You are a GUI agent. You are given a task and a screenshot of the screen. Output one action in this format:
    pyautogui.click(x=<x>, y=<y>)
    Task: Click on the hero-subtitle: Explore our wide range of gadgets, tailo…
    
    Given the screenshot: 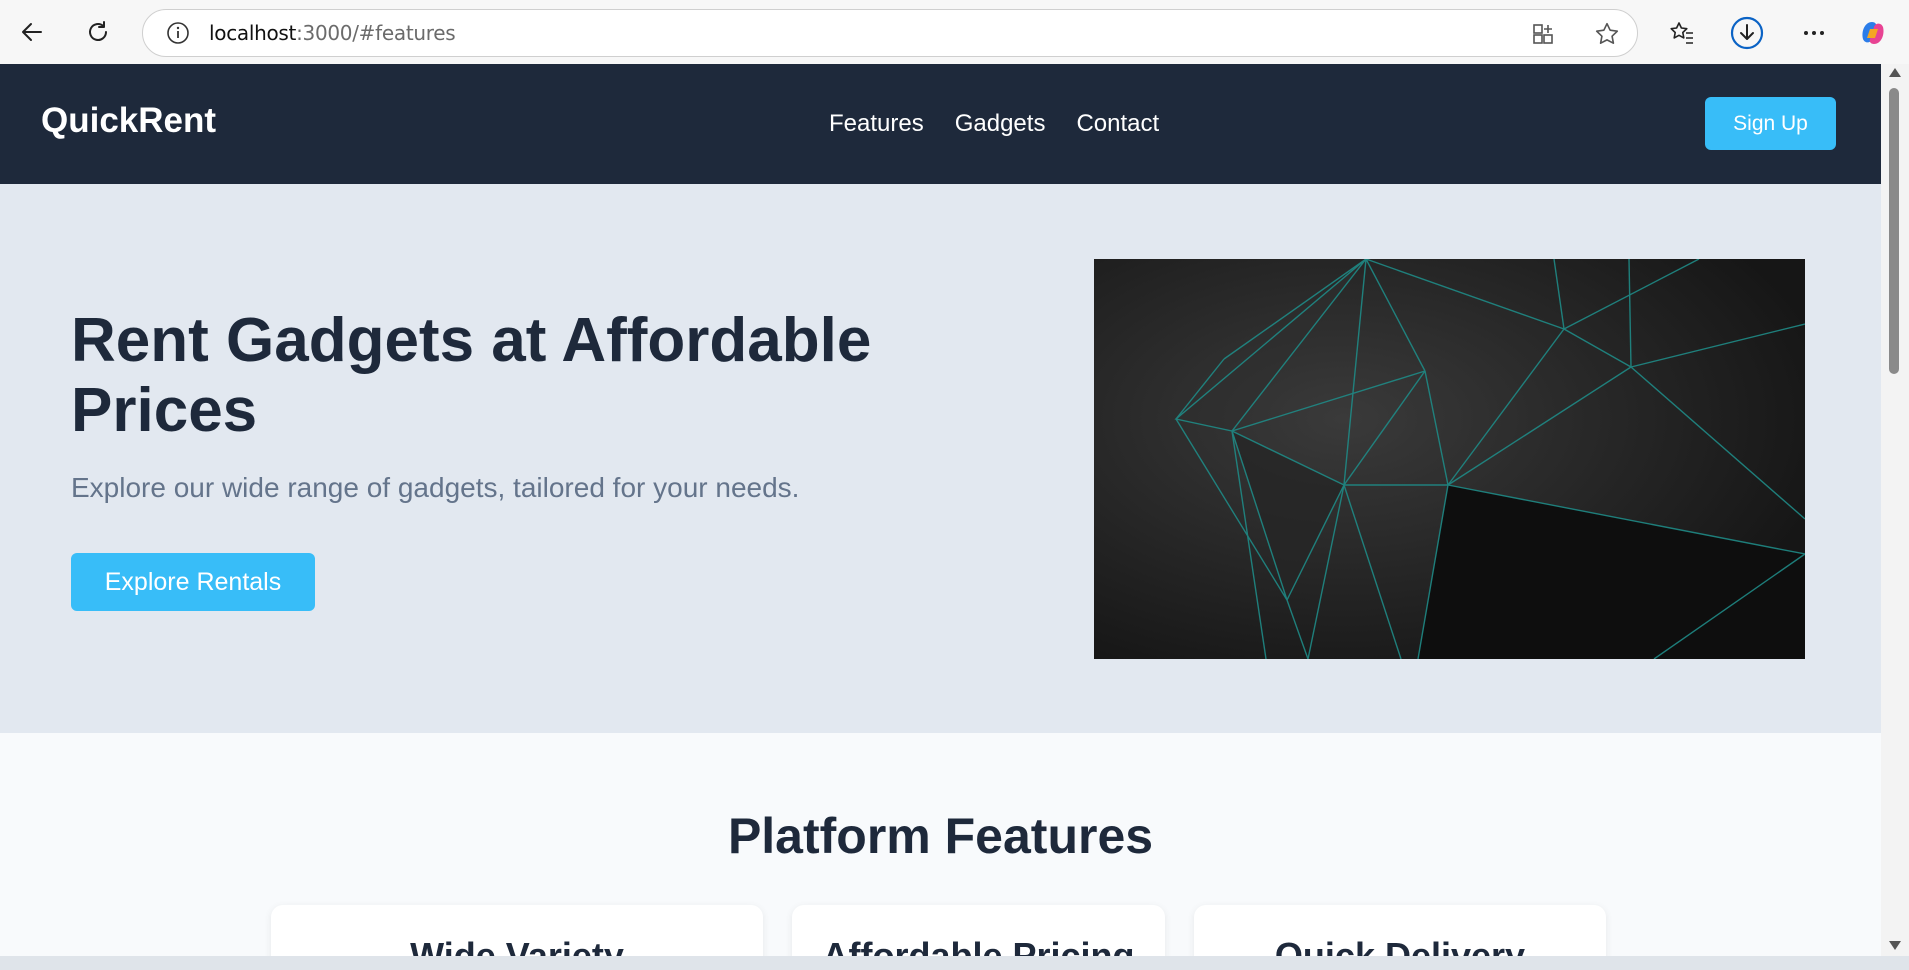 What is the action you would take?
    pyautogui.click(x=435, y=487)
    